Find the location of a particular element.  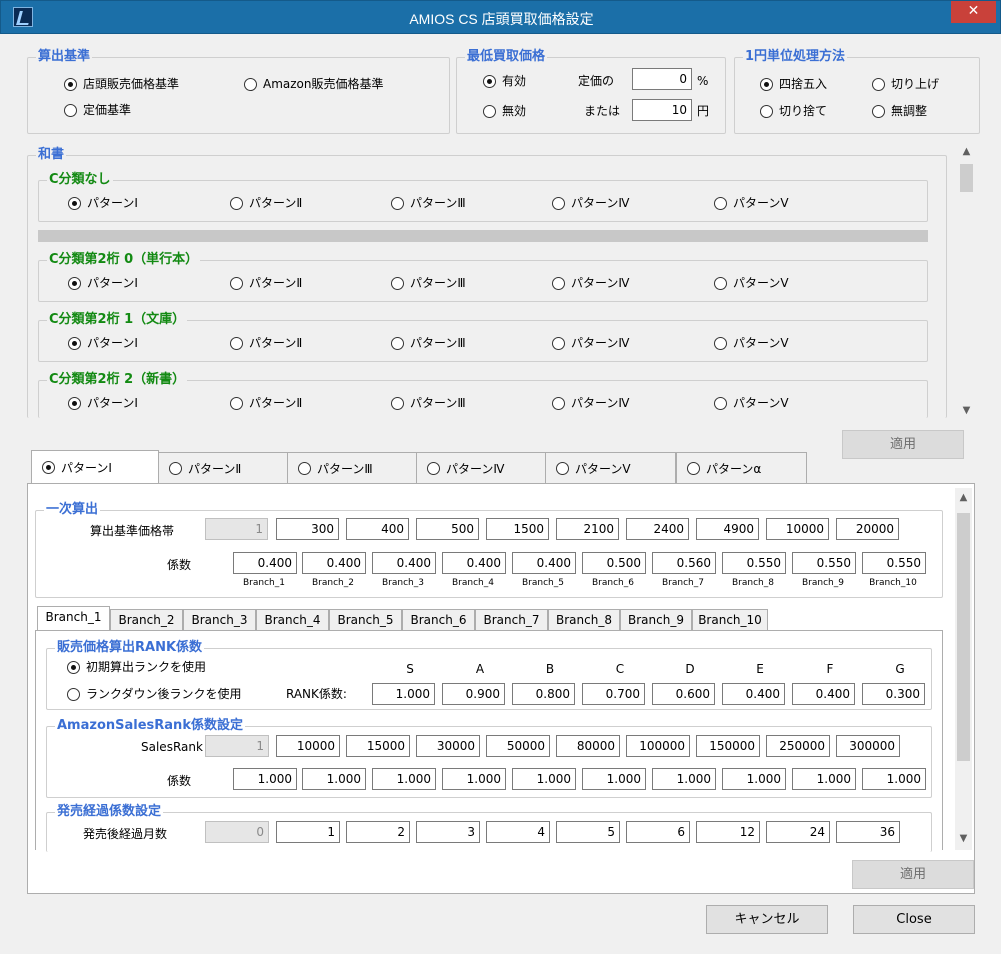

elapsed-month-input: 4 is located at coordinates (518, 832).